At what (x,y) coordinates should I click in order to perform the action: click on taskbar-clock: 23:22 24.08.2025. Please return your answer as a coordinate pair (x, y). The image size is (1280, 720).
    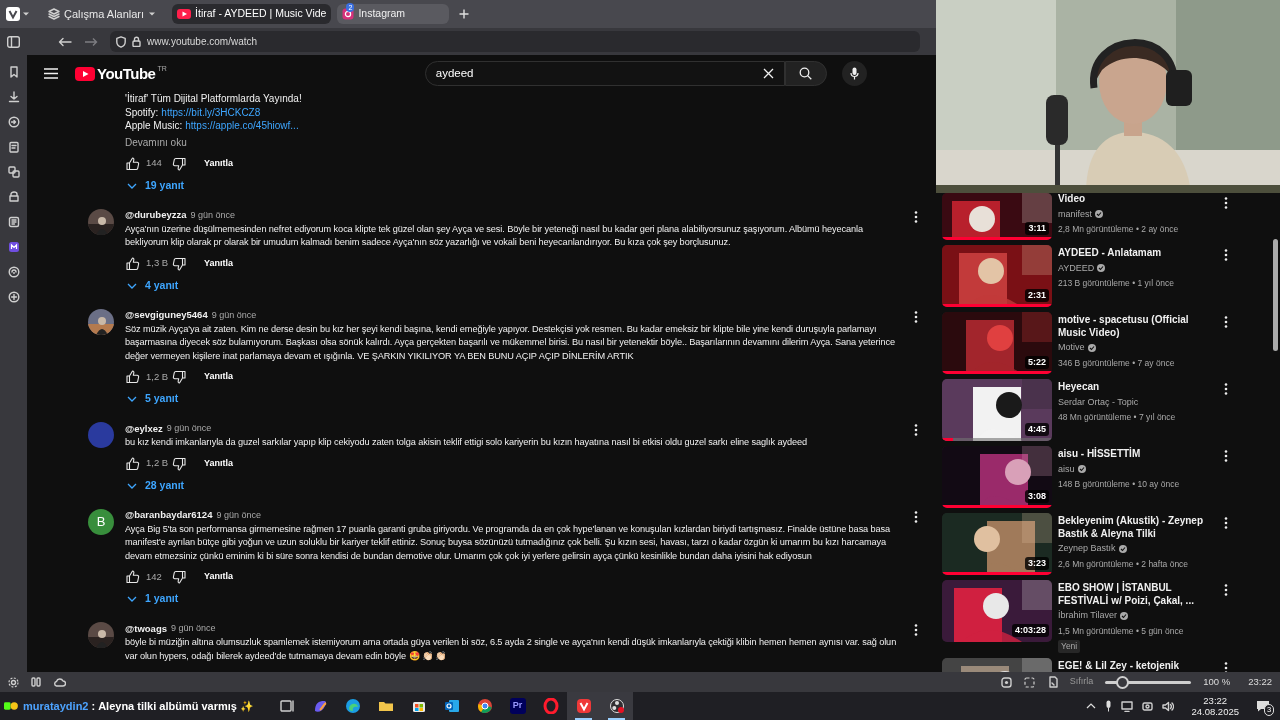
    Looking at the image, I should click on (1215, 706).